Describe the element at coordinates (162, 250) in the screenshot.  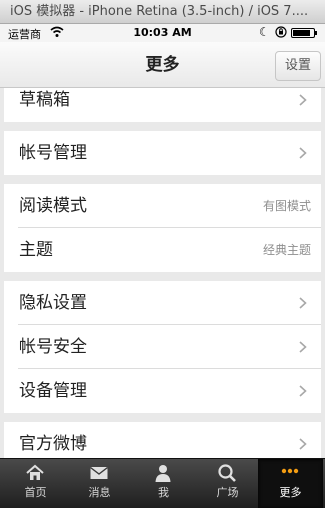
I see `list-item-theme: 主题 经典主题` at that location.